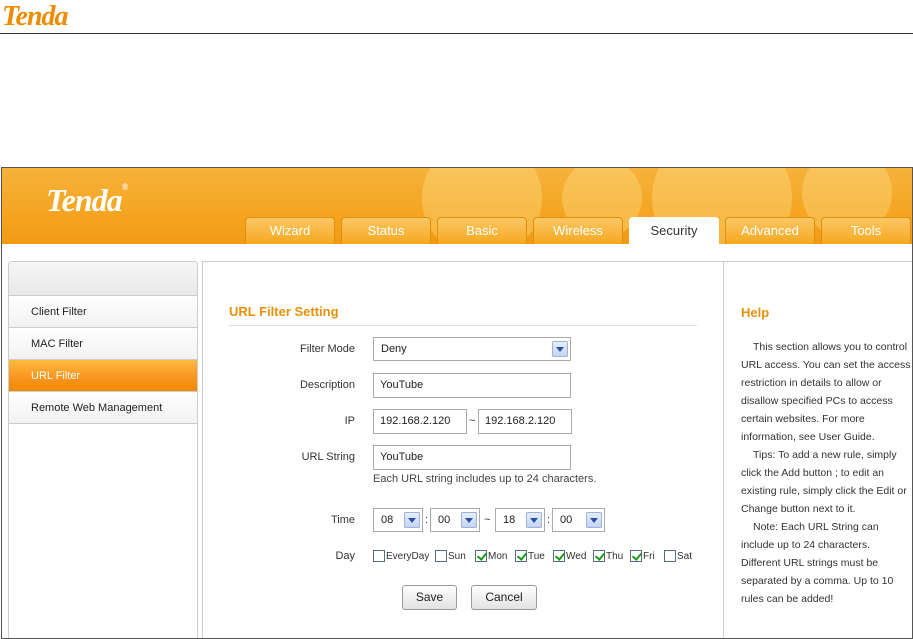 This screenshot has width=913, height=639. What do you see at coordinates (394, 349) in the screenshot?
I see `filter-mode-value: Deny` at bounding box center [394, 349].